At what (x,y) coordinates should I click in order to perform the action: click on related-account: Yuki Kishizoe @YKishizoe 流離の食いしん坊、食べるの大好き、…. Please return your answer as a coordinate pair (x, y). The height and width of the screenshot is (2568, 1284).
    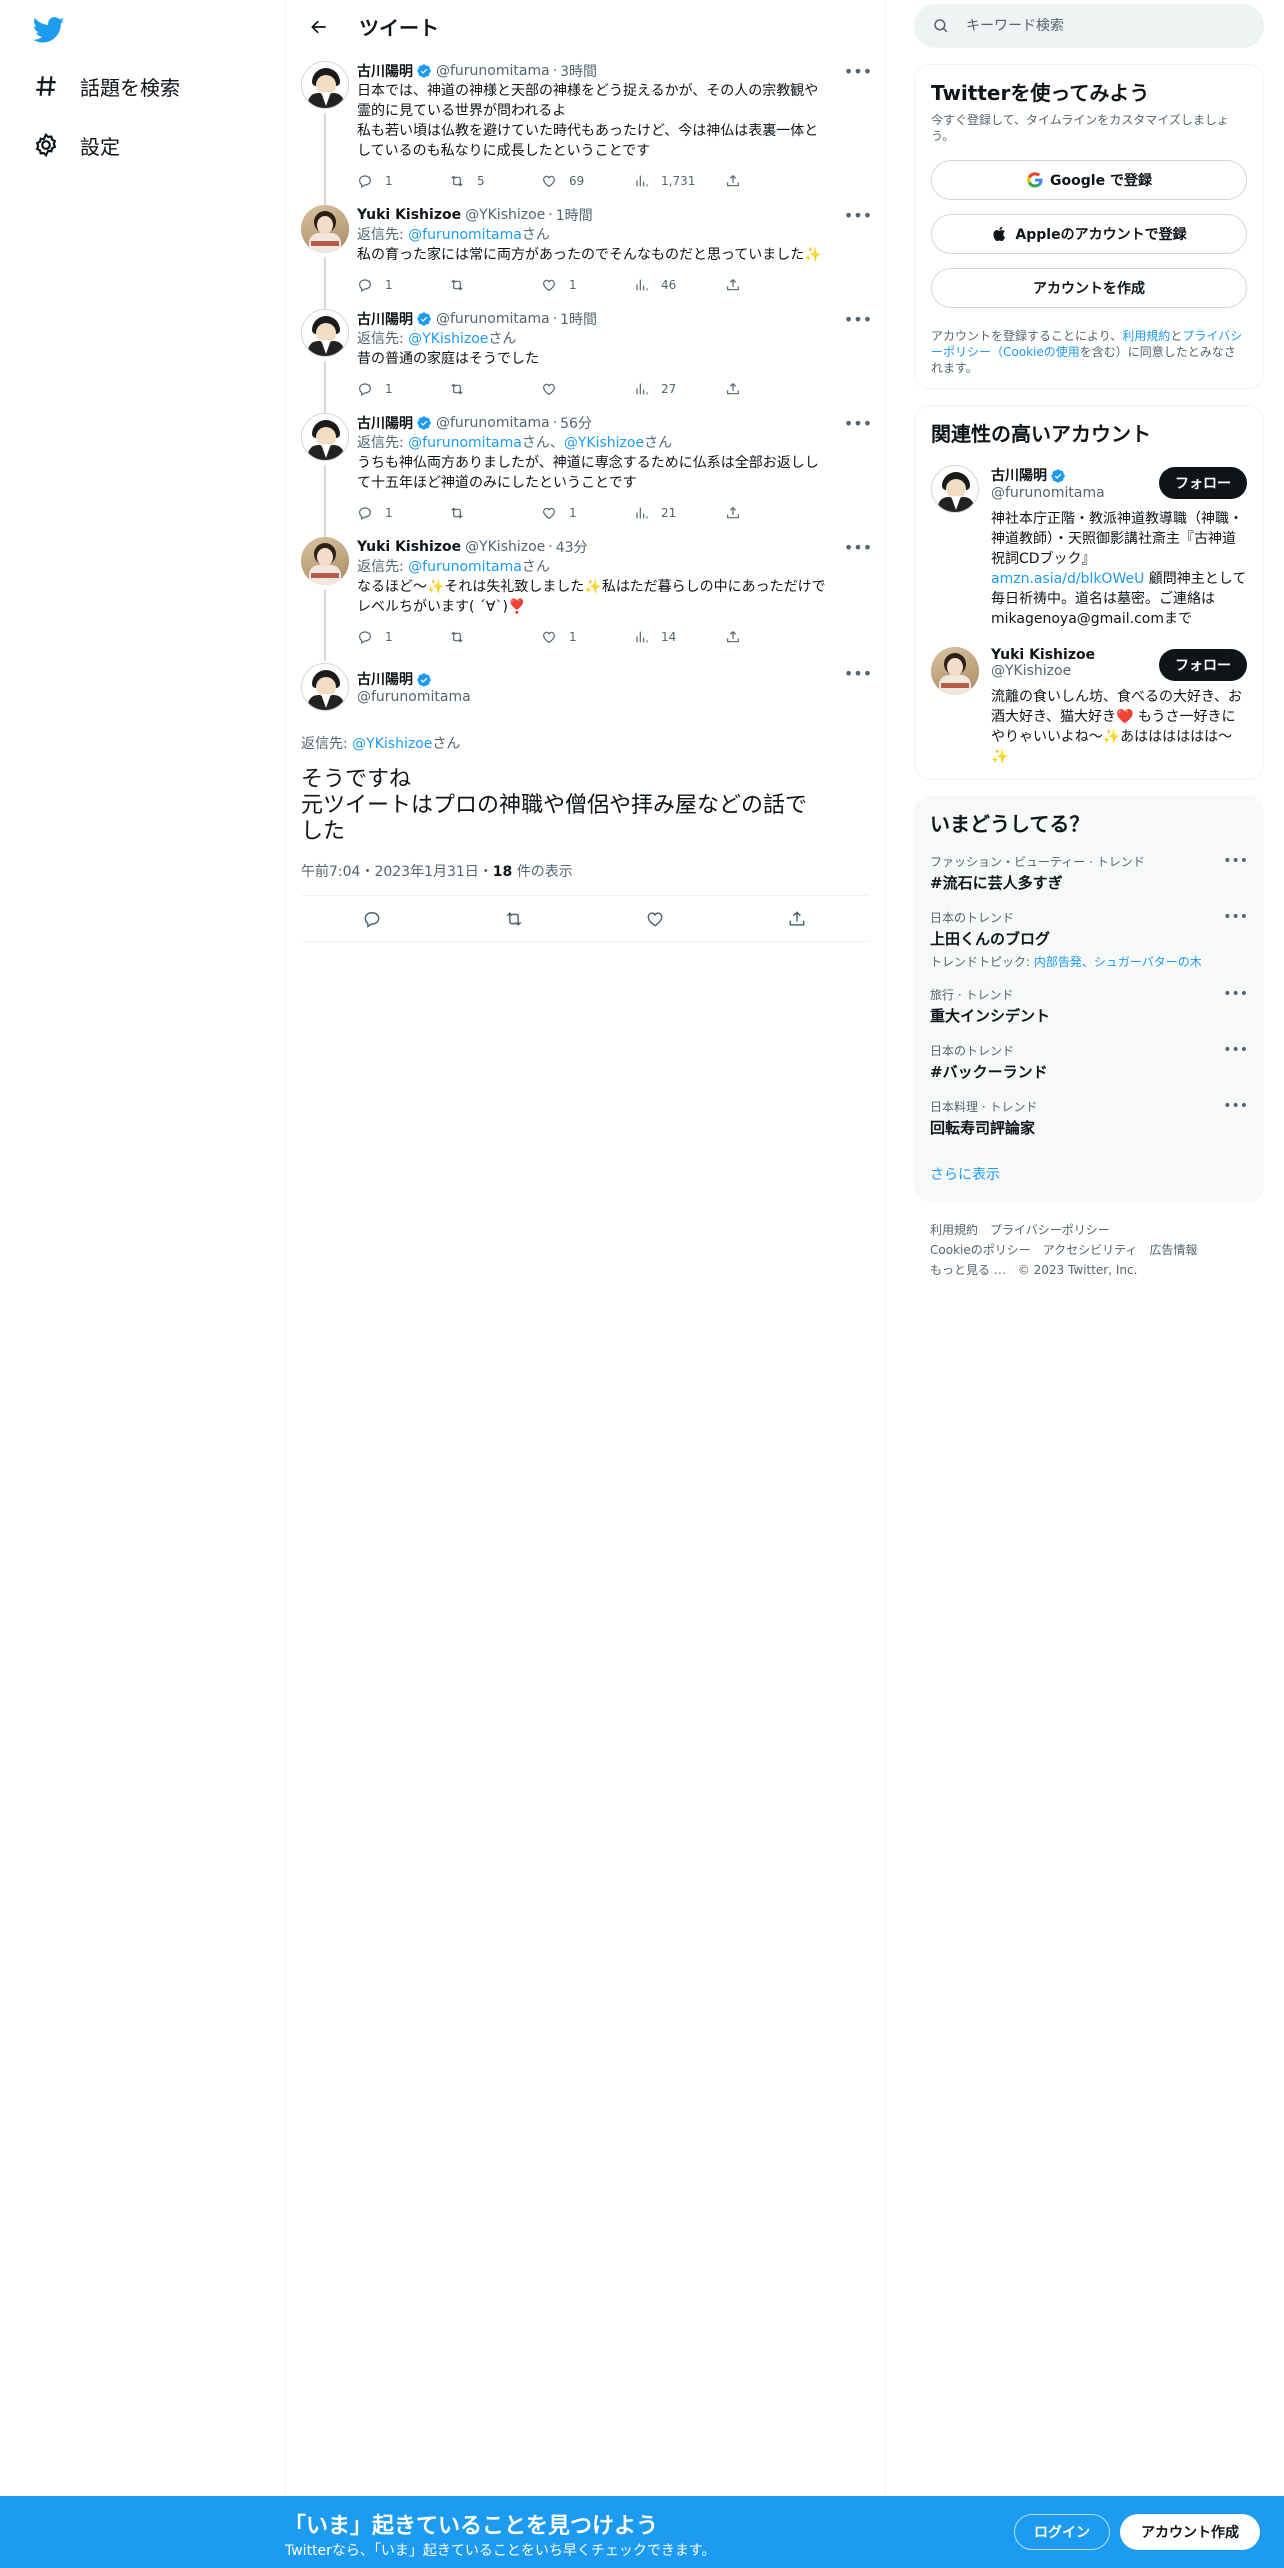
    Looking at the image, I should click on (1089, 707).